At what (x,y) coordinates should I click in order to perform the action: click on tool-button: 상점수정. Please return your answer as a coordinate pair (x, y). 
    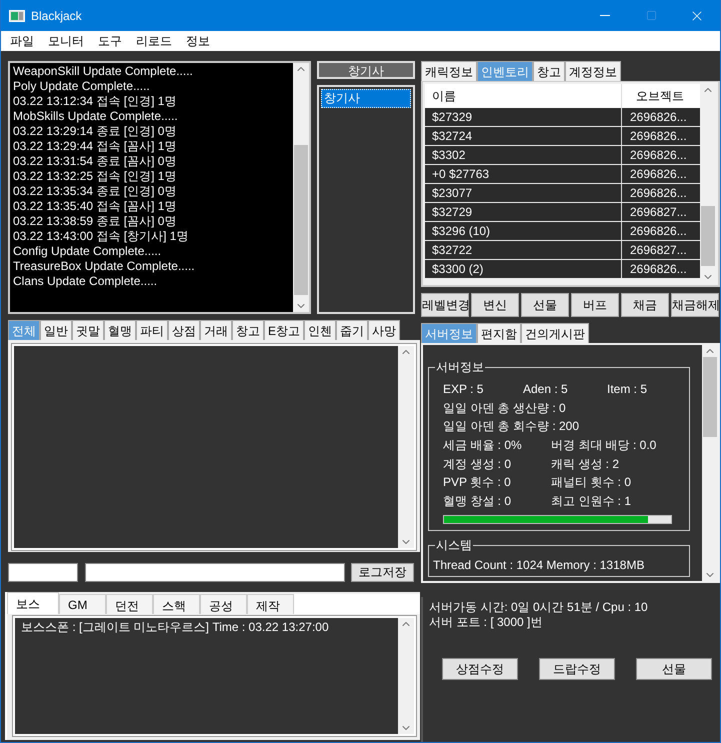
    Looking at the image, I should click on (480, 669).